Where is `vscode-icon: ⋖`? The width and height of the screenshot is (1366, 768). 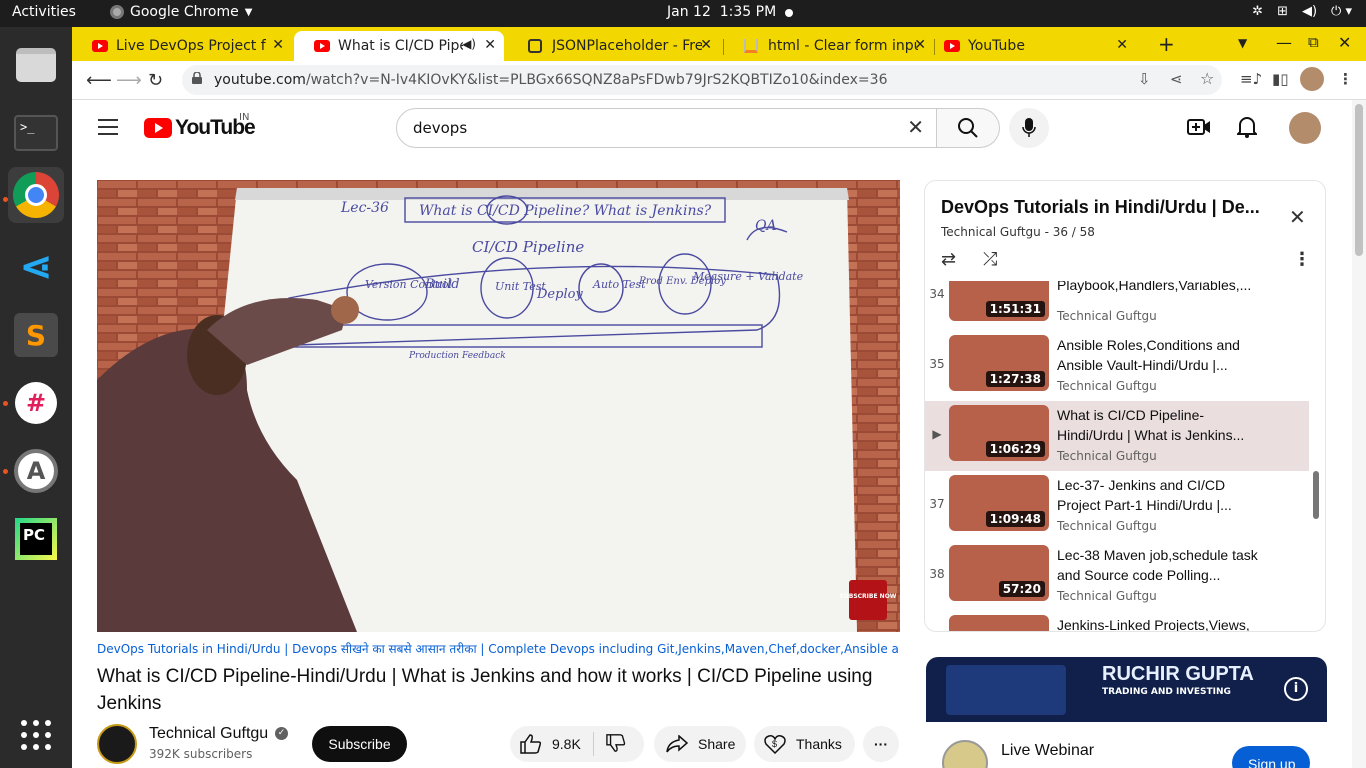 vscode-icon: ⋖ is located at coordinates (36, 267).